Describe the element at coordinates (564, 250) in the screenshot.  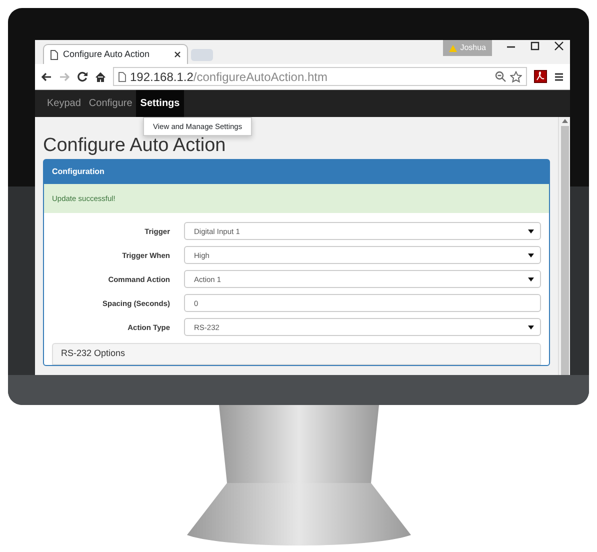
I see `scrollbar-thumb` at that location.